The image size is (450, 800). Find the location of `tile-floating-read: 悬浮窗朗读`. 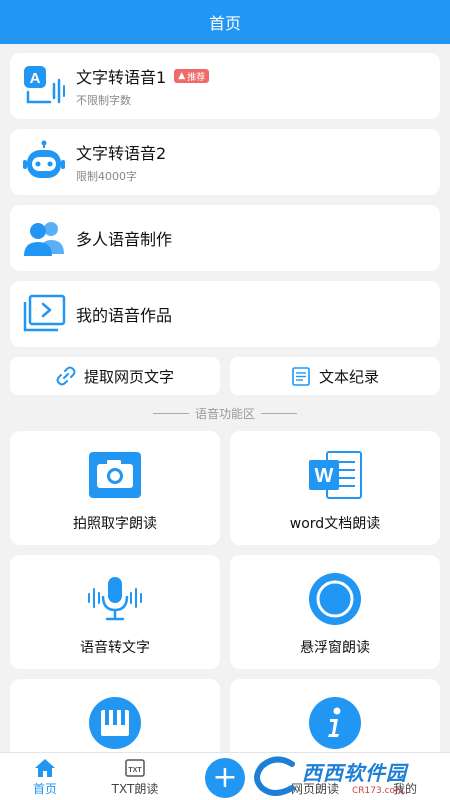

tile-floating-read: 悬浮窗朗读 is located at coordinates (335, 612).